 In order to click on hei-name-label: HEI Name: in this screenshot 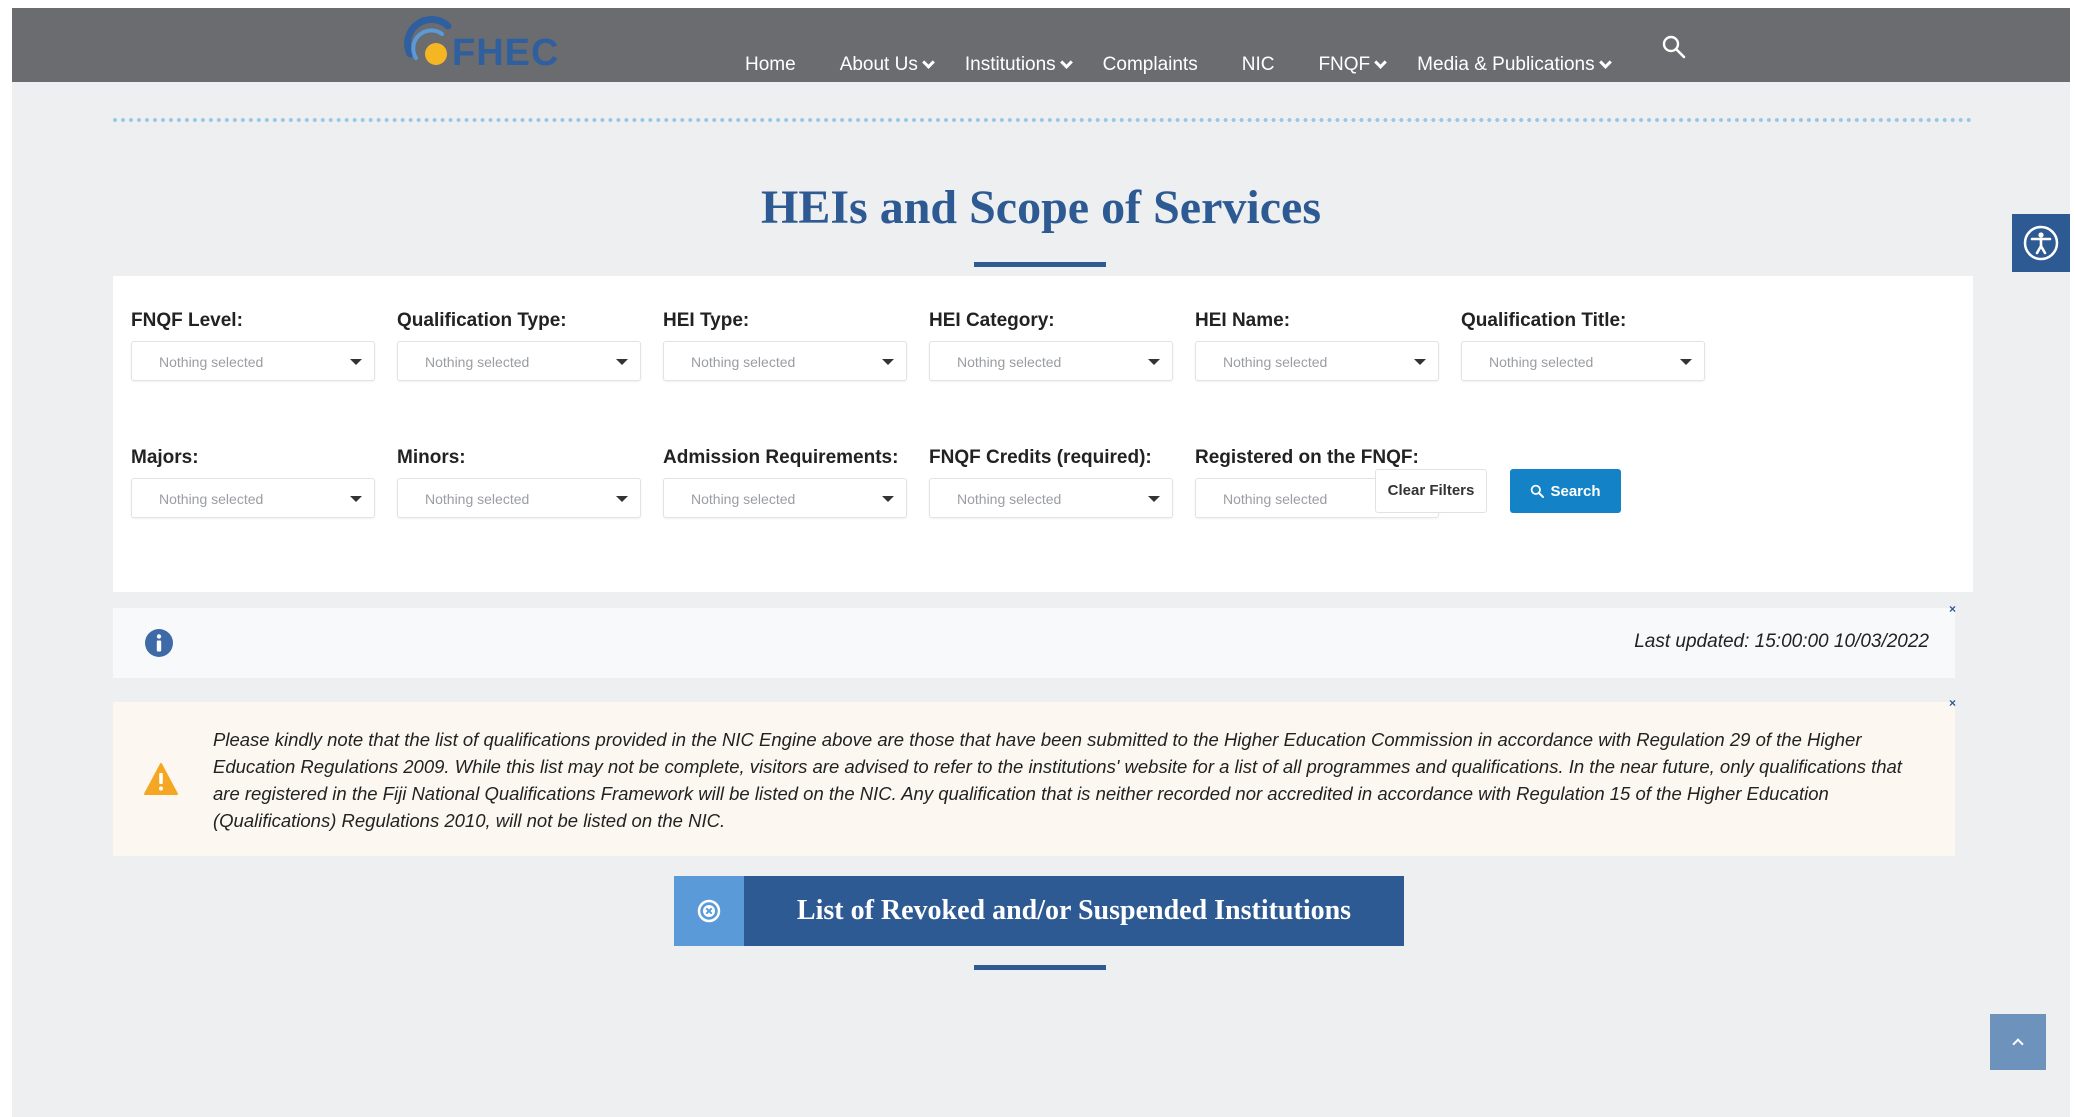, I will do `click(1243, 320)`.